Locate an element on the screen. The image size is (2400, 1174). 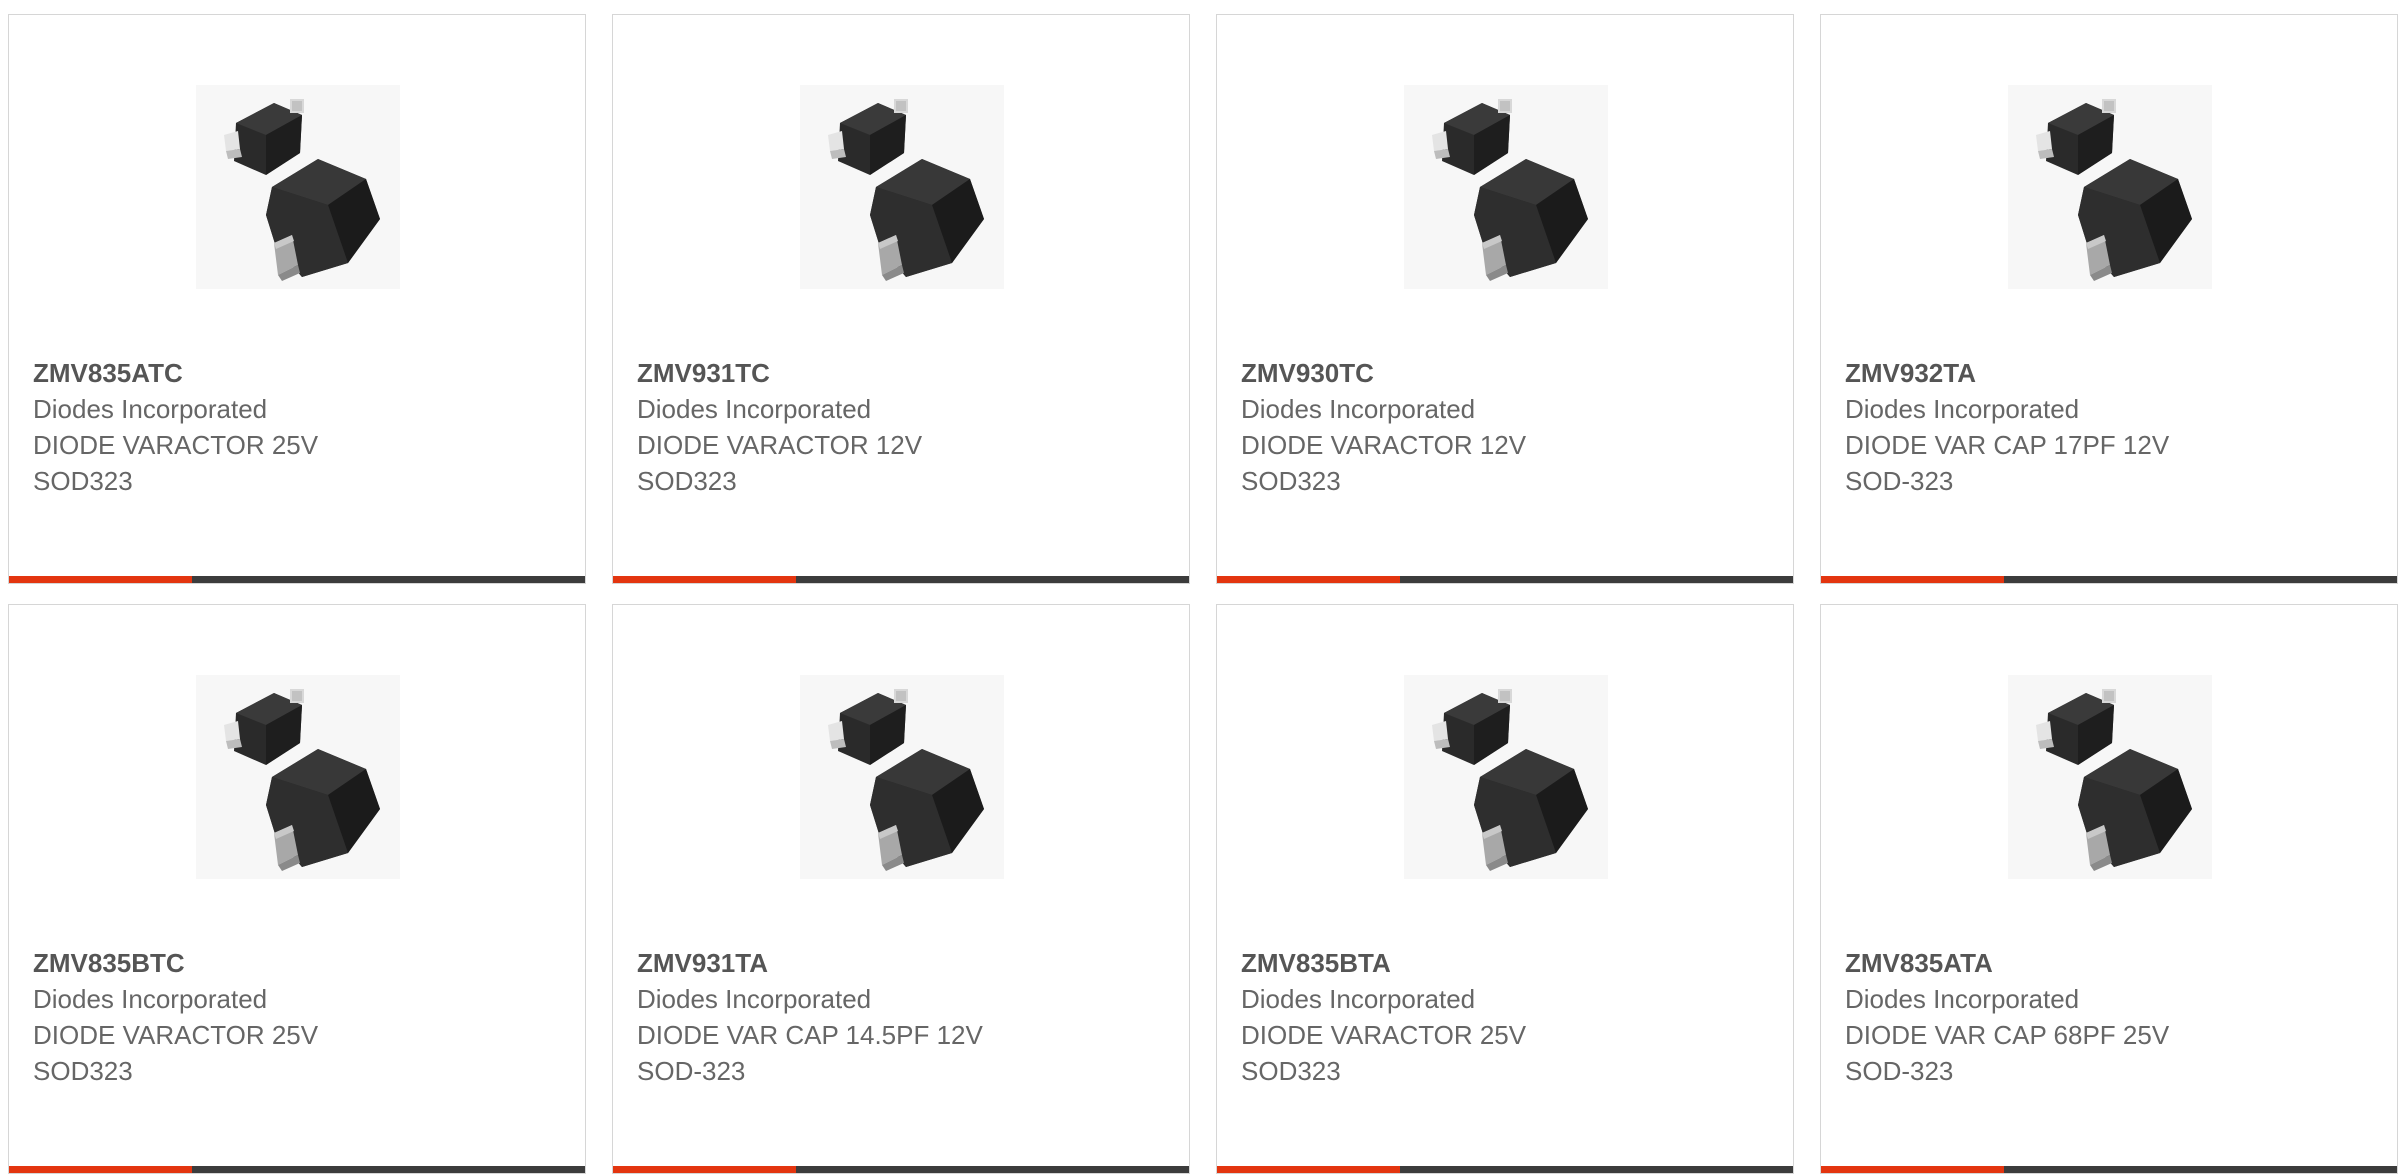
product-description: DIODE VAR CAP 17PF 12V is located at coordinates (2007, 445).